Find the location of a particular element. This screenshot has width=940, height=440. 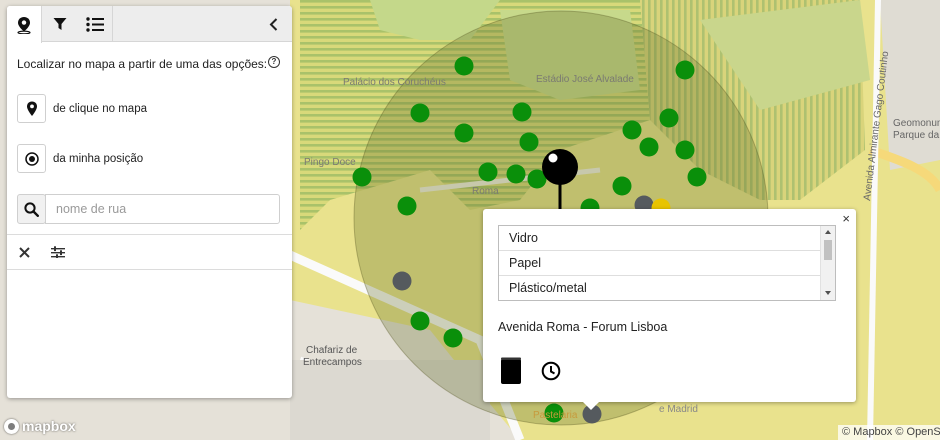

label-chafariz-1: Chafariz de is located at coordinates (332, 350).